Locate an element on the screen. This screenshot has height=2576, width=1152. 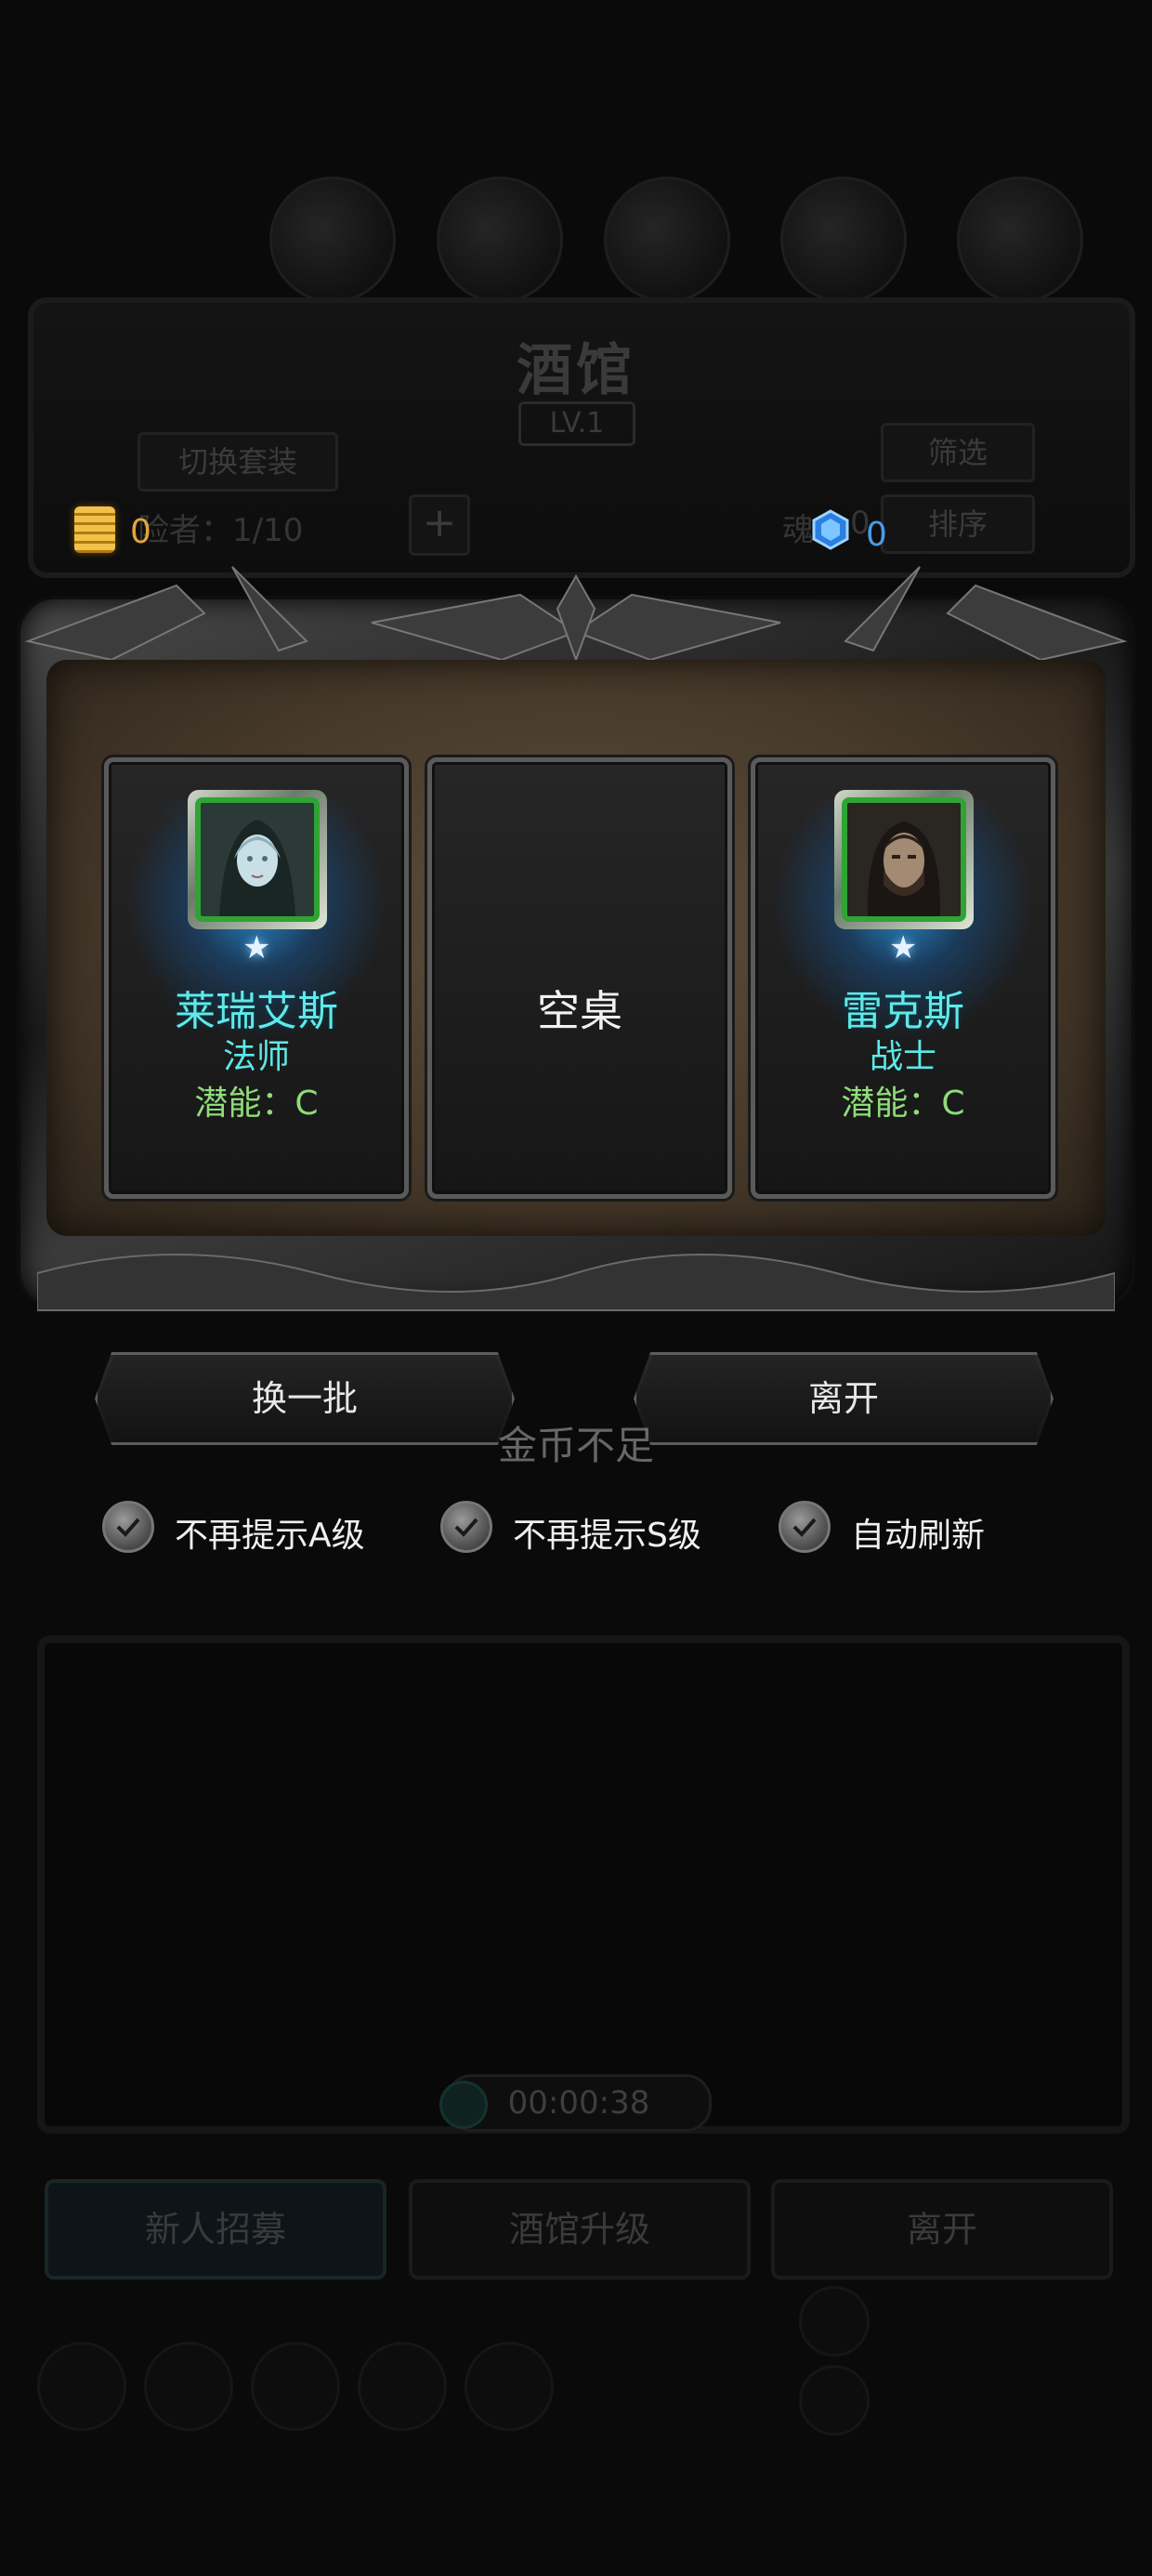
insufficient-gold-toast: 金币不足 is located at coordinates (575, 1445).